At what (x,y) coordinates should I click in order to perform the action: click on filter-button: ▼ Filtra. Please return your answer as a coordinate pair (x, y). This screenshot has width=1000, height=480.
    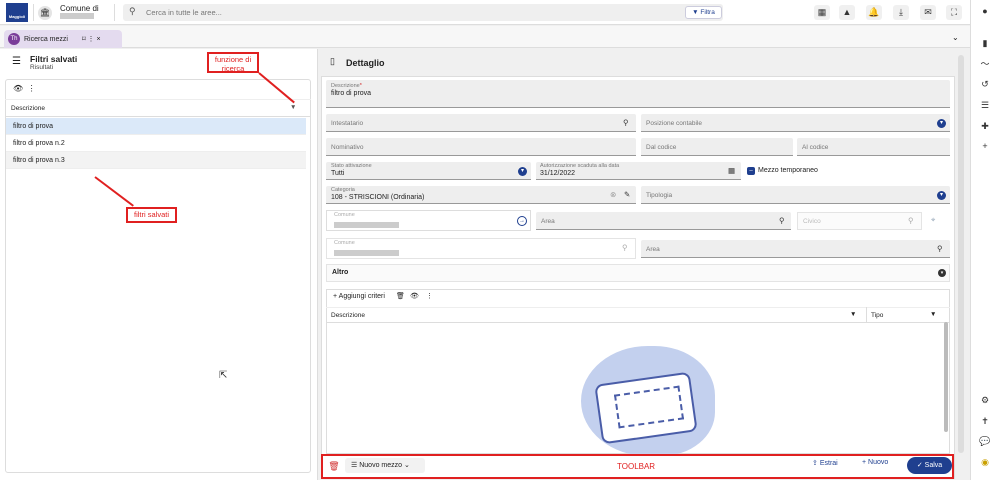
    Looking at the image, I should click on (703, 12).